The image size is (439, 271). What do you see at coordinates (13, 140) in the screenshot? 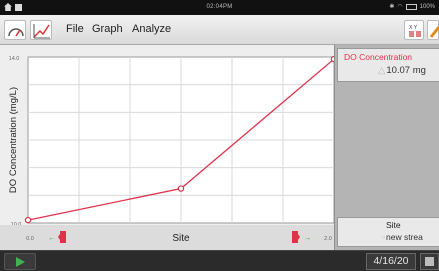
I see `y-axis-label: DO Concentration (mg/L)` at bounding box center [13, 140].